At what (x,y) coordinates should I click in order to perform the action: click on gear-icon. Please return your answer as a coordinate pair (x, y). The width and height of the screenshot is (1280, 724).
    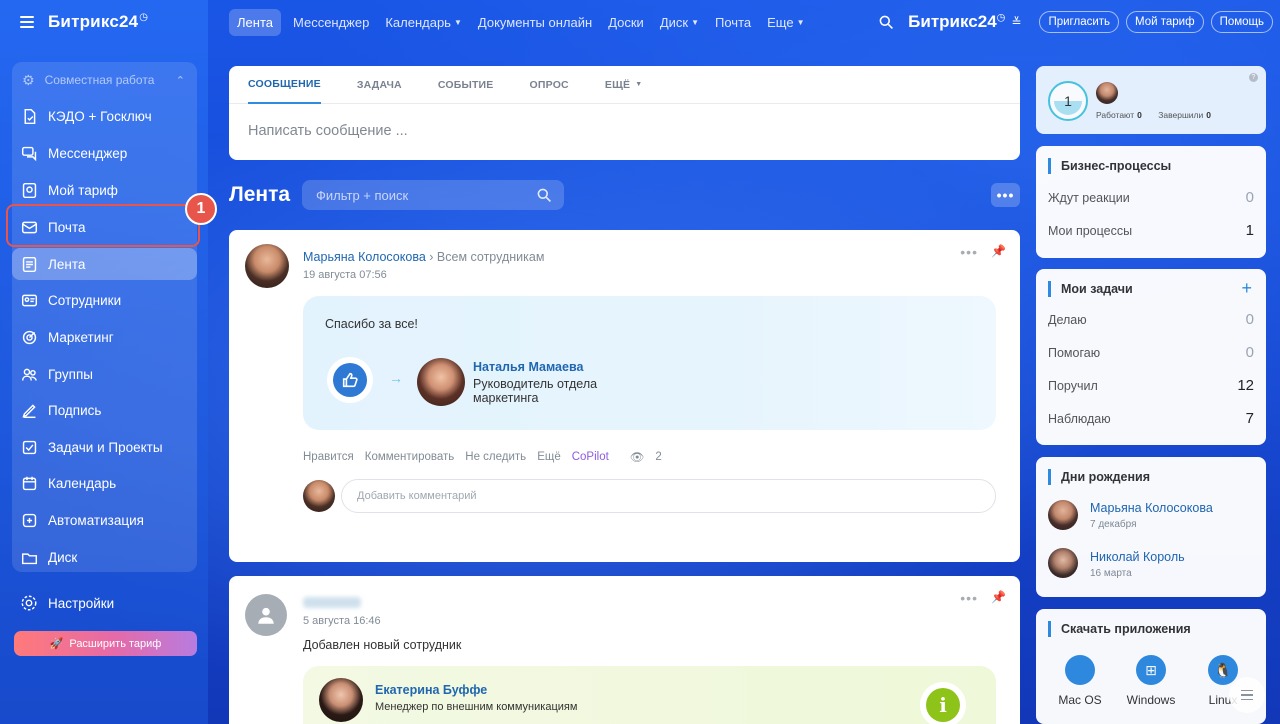
    Looking at the image, I should click on (29, 603).